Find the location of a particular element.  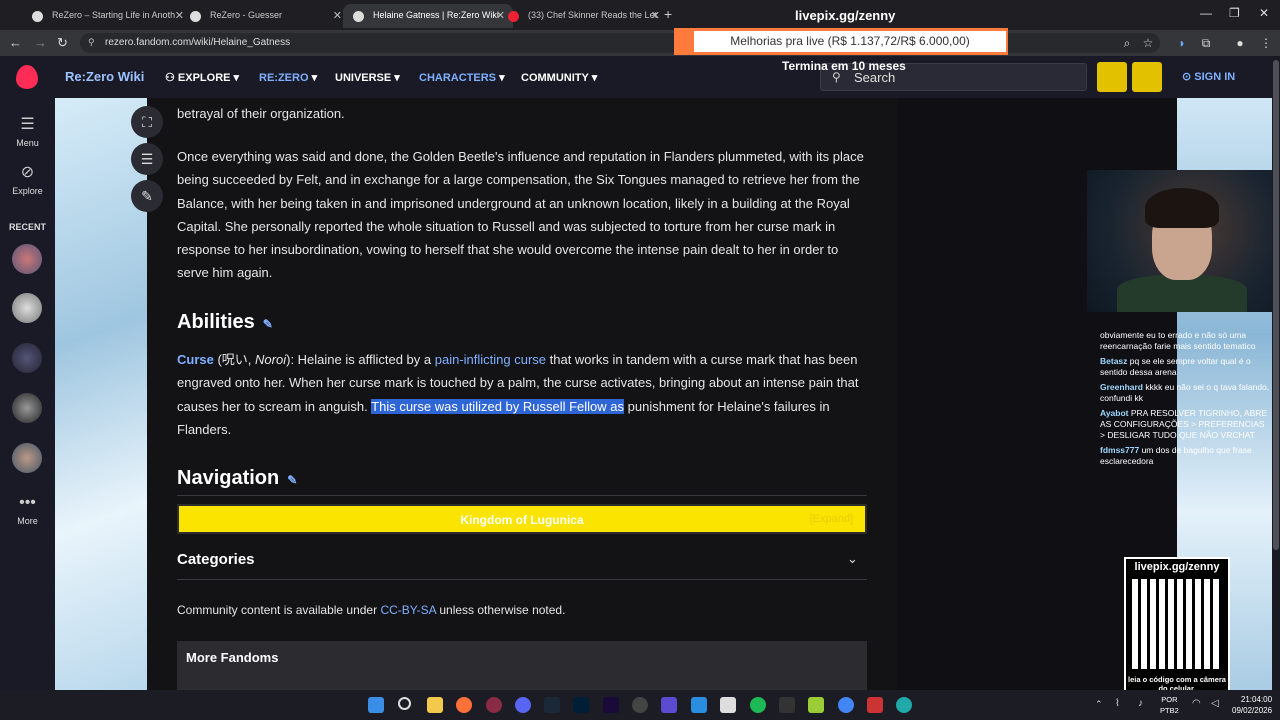

streamer-webcam is located at coordinates (1183, 241).